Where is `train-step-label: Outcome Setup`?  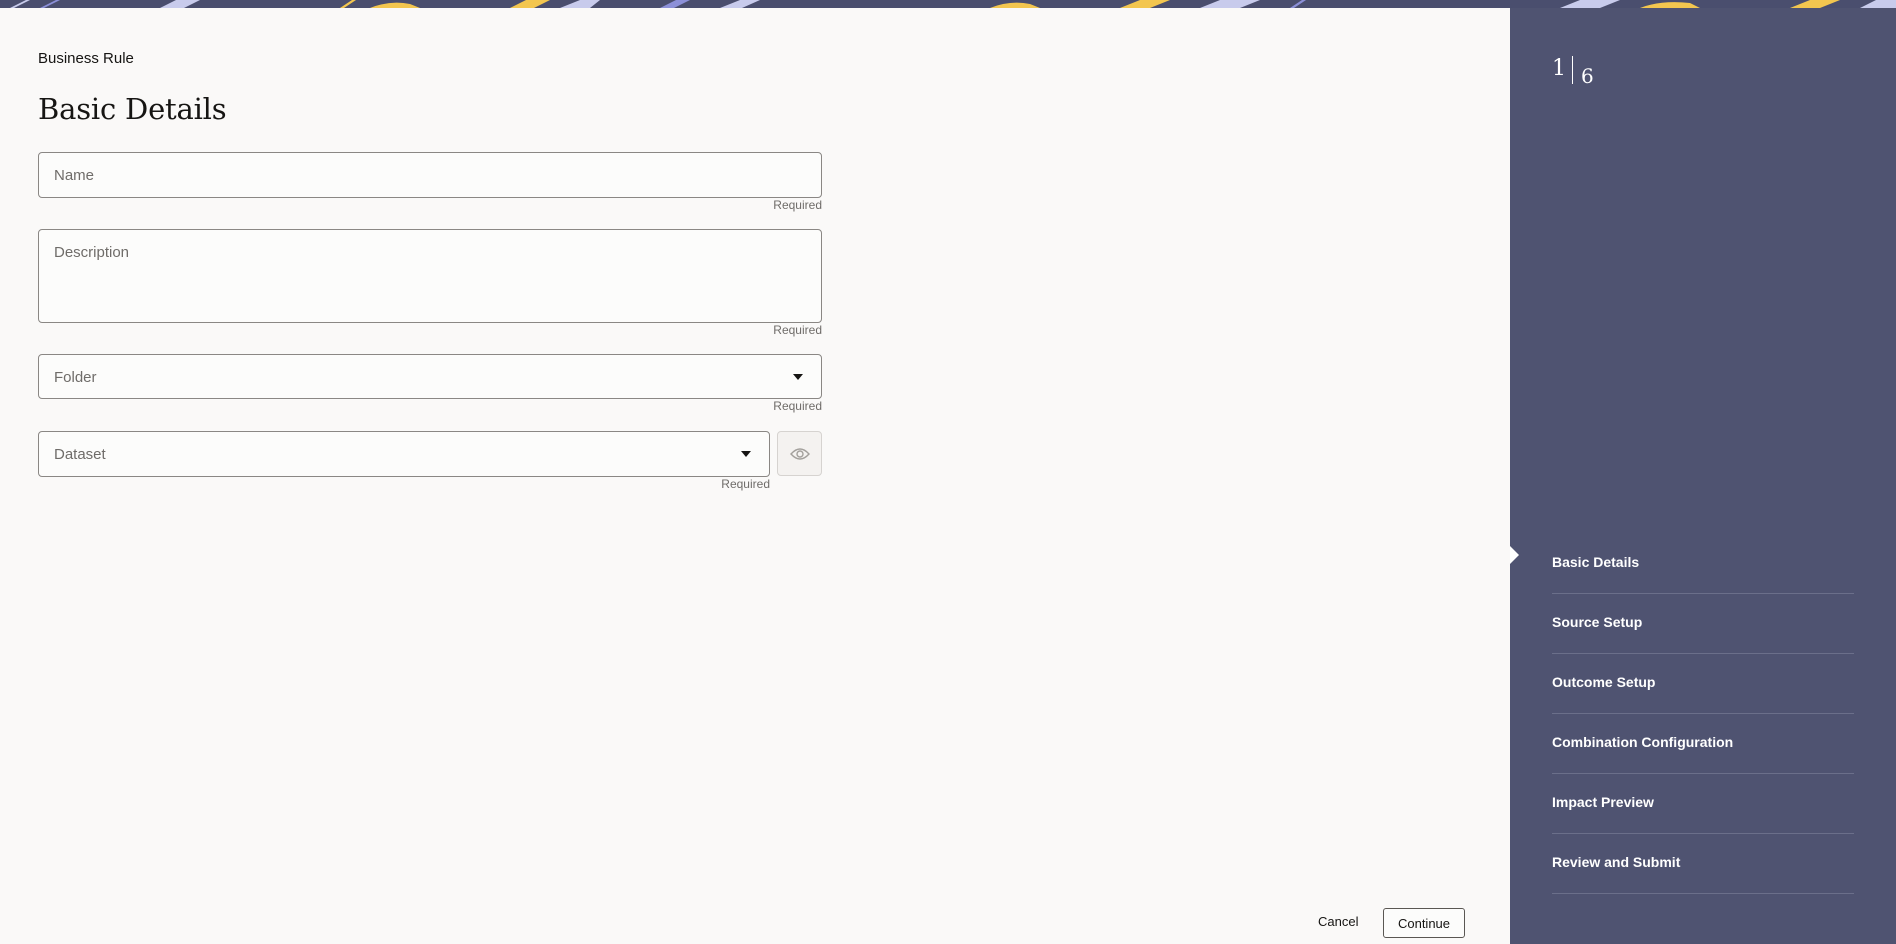 train-step-label: Outcome Setup is located at coordinates (1604, 682).